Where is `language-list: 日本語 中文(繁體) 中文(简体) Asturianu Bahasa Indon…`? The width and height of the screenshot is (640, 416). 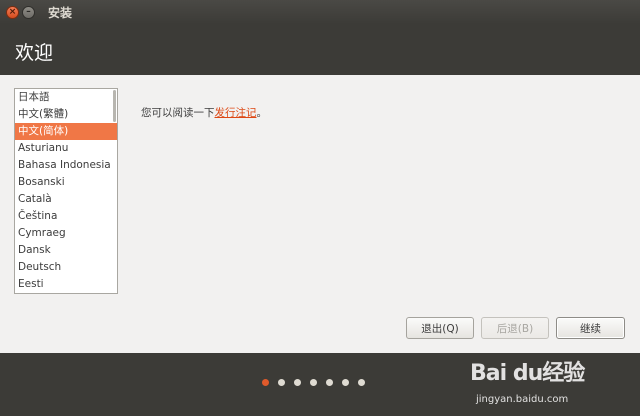 language-list: 日本語 中文(繁體) 中文(简体) Asturianu Bahasa Indon… is located at coordinates (66, 191).